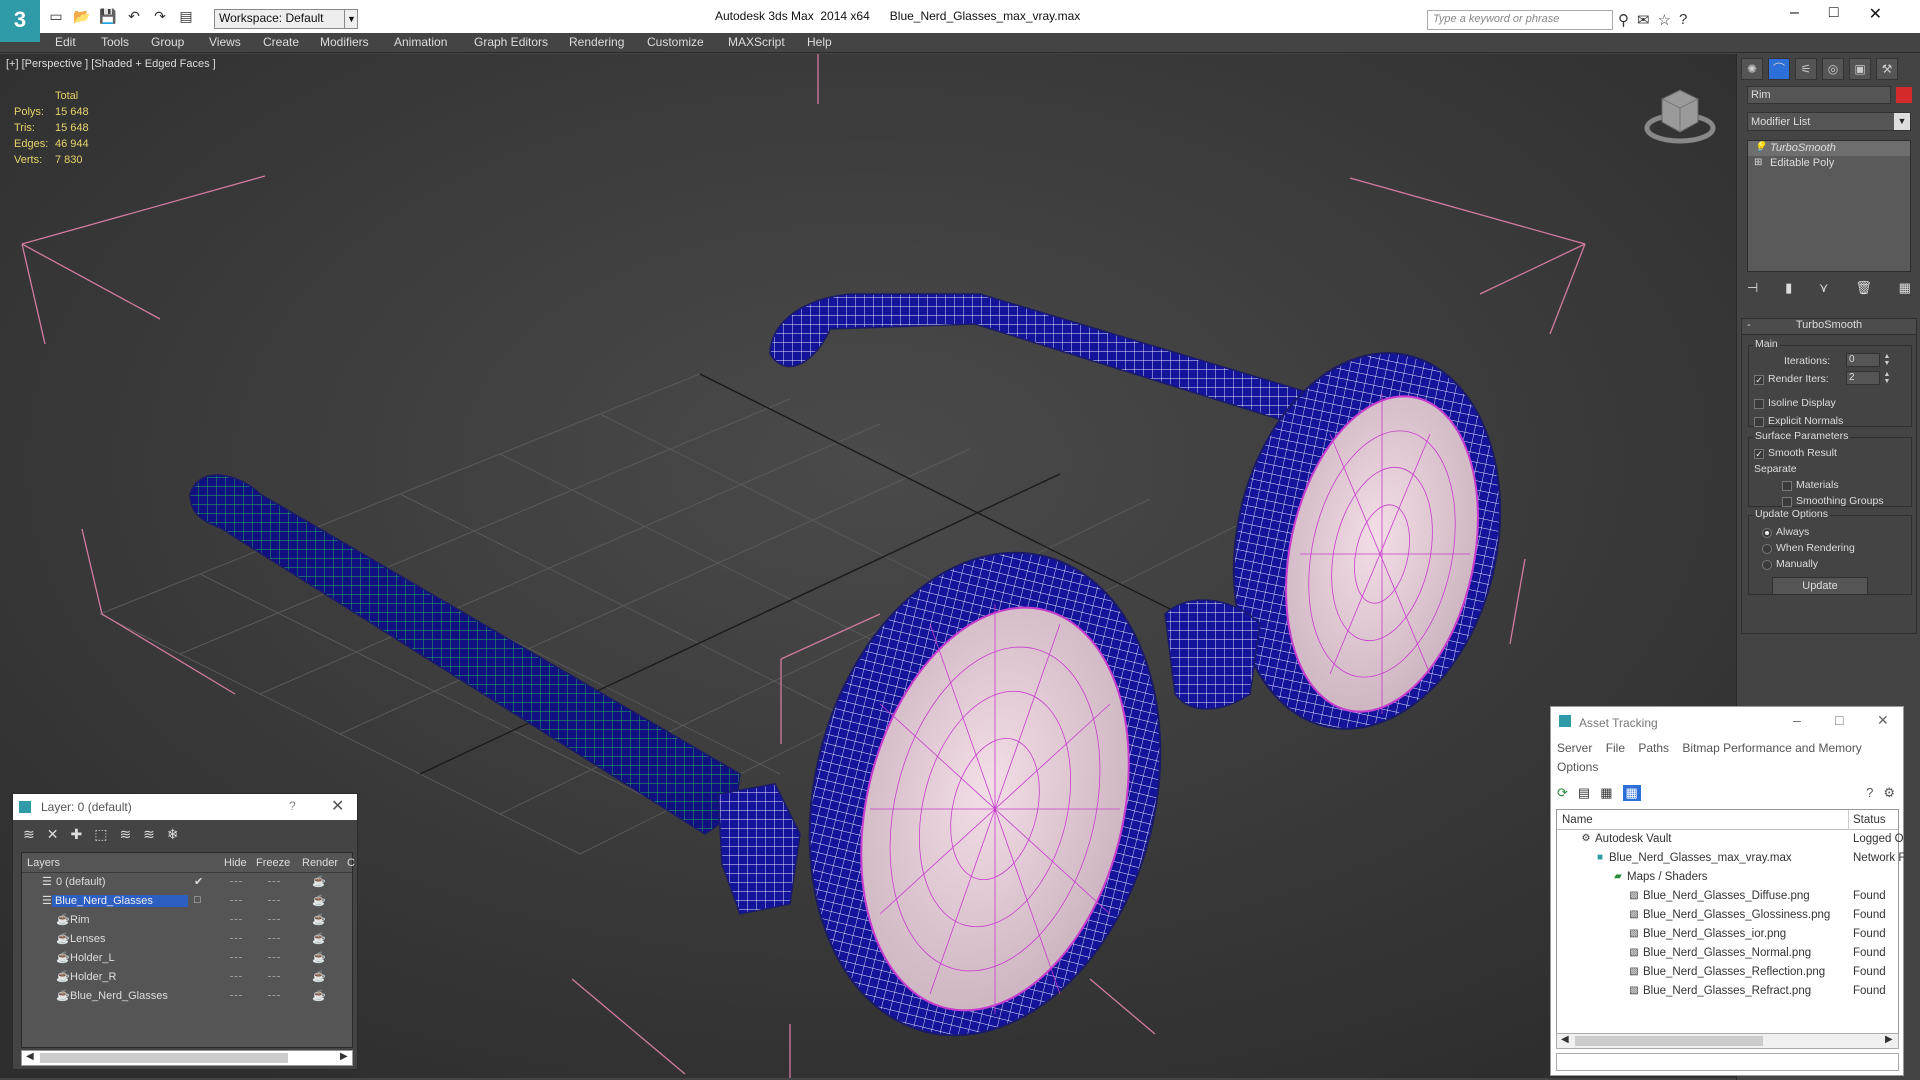 The height and width of the screenshot is (1080, 1920). I want to click on delete-layer-icon: ✕, so click(53, 834).